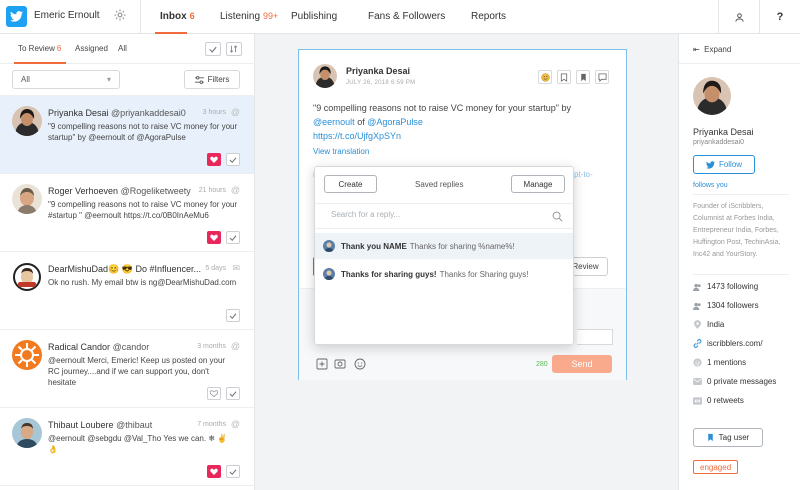 Image resolution: width=800 pixels, height=490 pixels. Describe the element at coordinates (108, 79) in the screenshot. I see `chevron-down-icon: ▾` at that location.